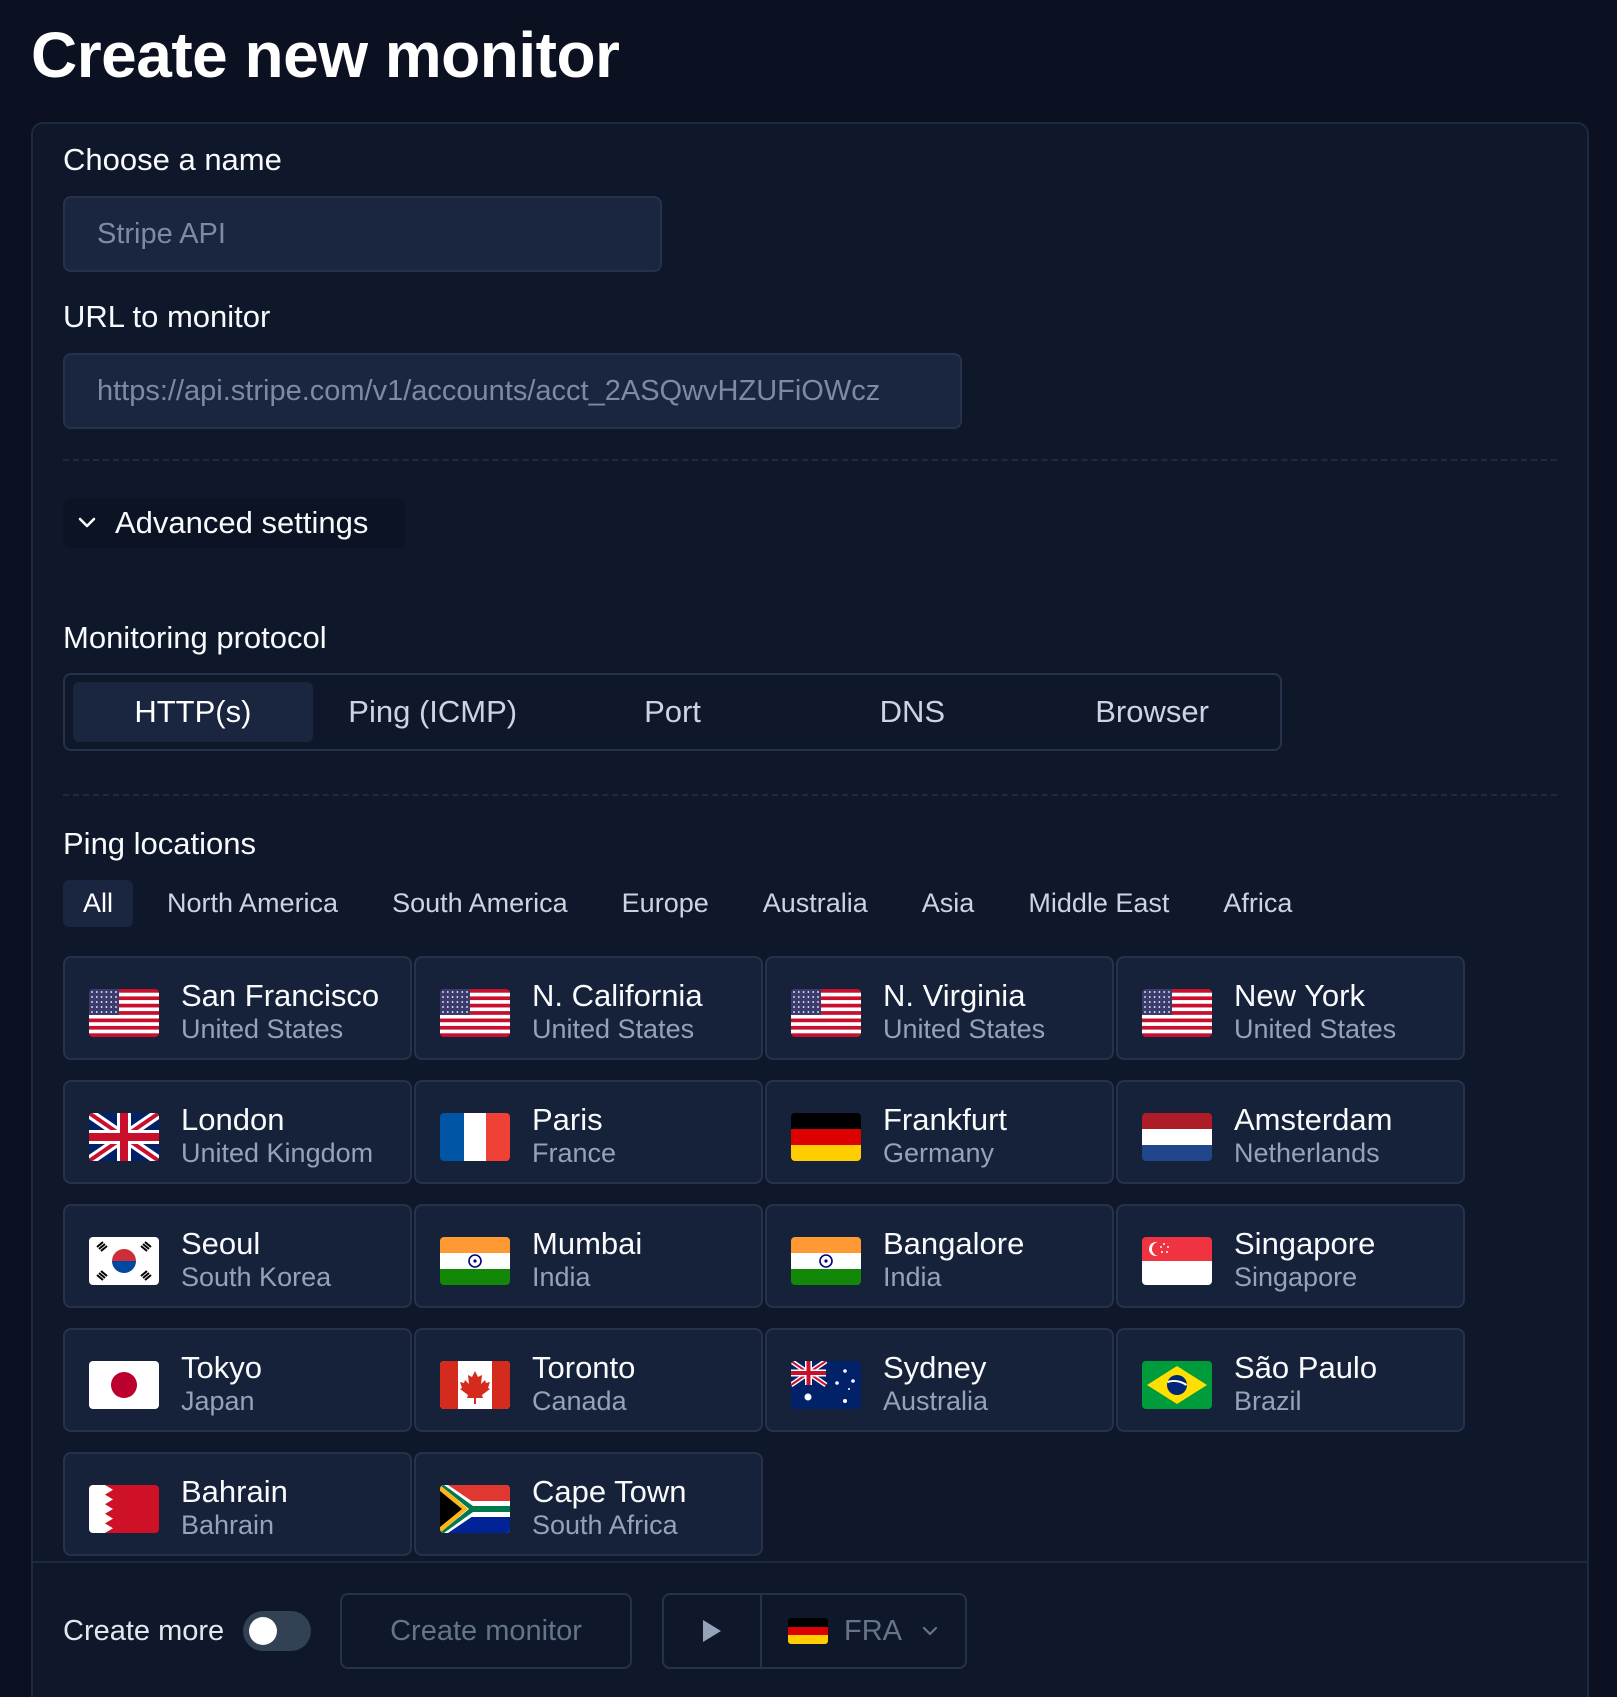 The height and width of the screenshot is (1697, 1617). Describe the element at coordinates (863, 1631) in the screenshot. I see `run-region-select: FRA` at that location.